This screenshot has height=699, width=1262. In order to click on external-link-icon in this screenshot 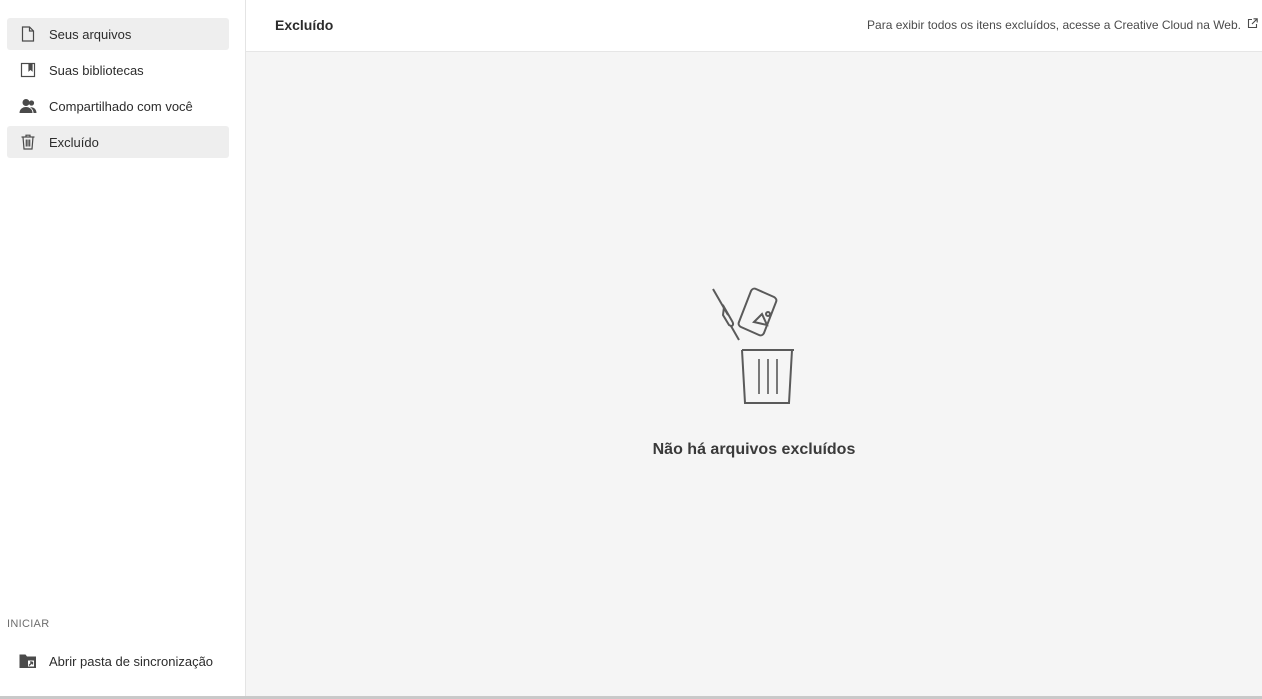, I will do `click(1249, 25)`.